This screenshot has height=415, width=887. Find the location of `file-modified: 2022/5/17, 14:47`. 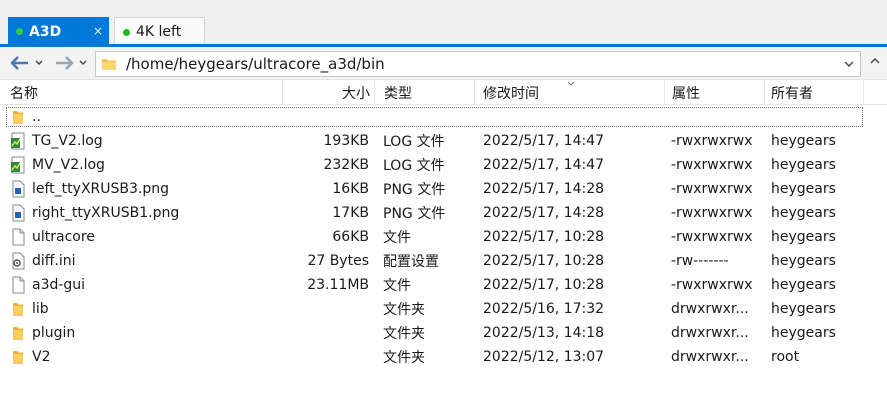

file-modified: 2022/5/17, 14:47 is located at coordinates (544, 141).